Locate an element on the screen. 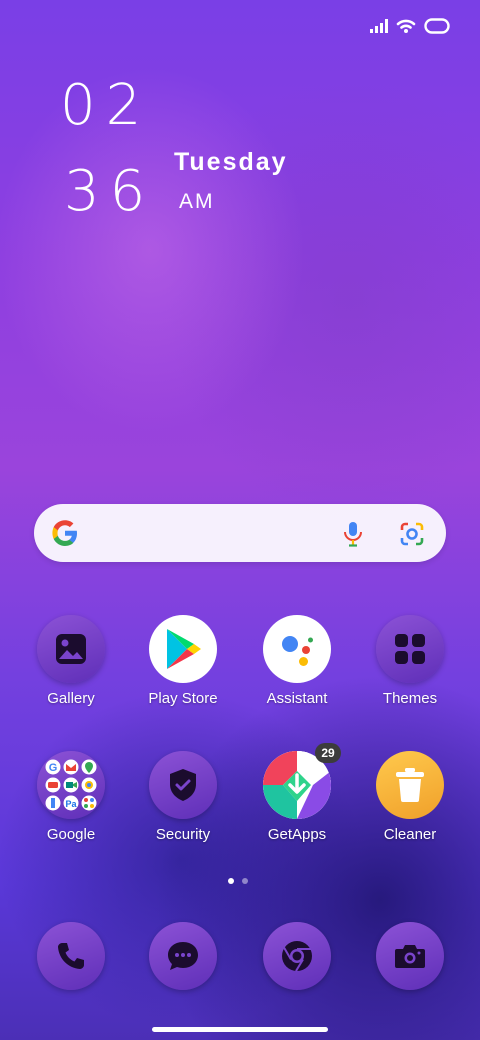 This screenshot has width=480, height=1040. microphone-icon is located at coordinates (353, 534).